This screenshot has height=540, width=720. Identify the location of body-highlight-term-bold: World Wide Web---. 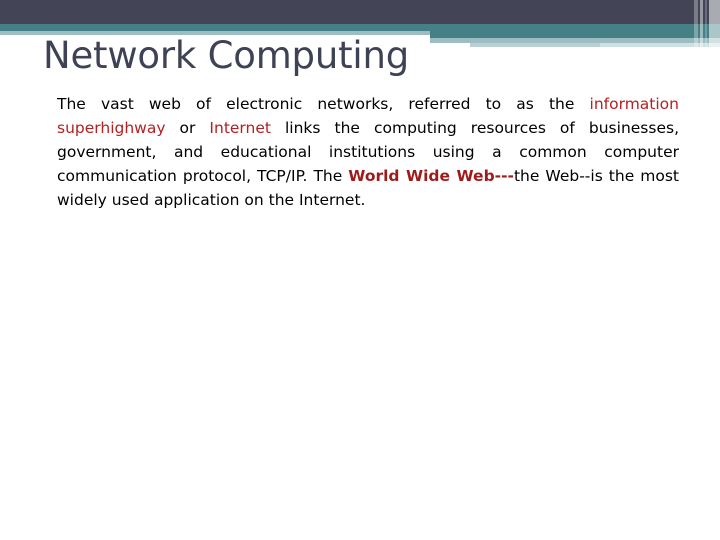
(431, 176).